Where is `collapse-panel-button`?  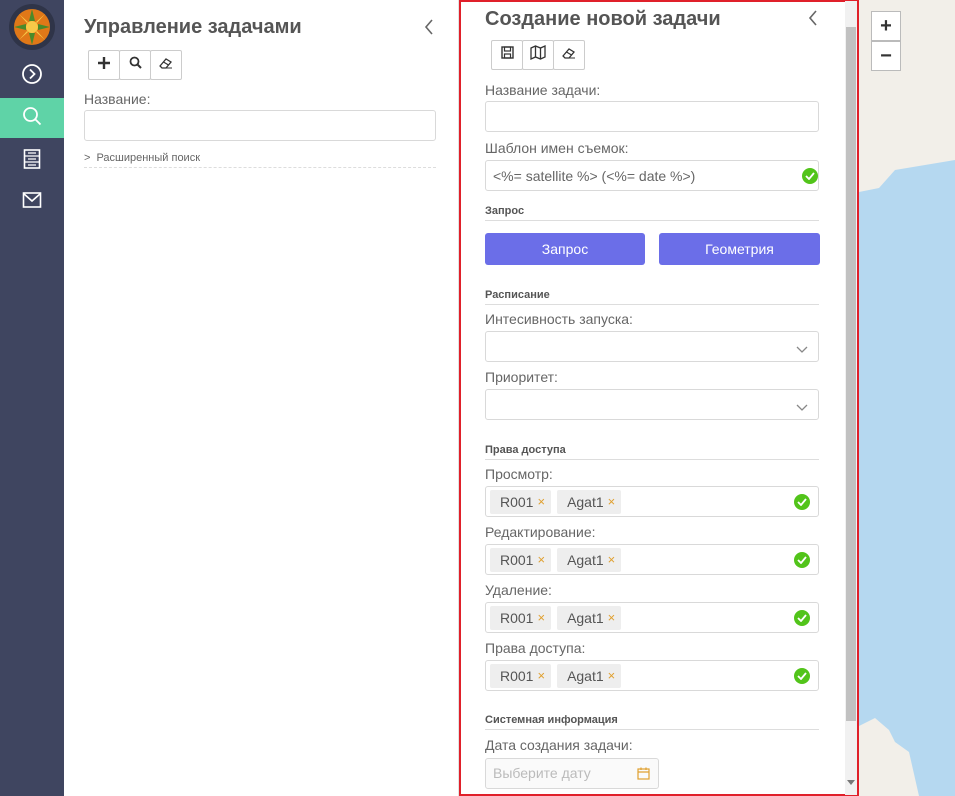 collapse-panel-button is located at coordinates (429, 29).